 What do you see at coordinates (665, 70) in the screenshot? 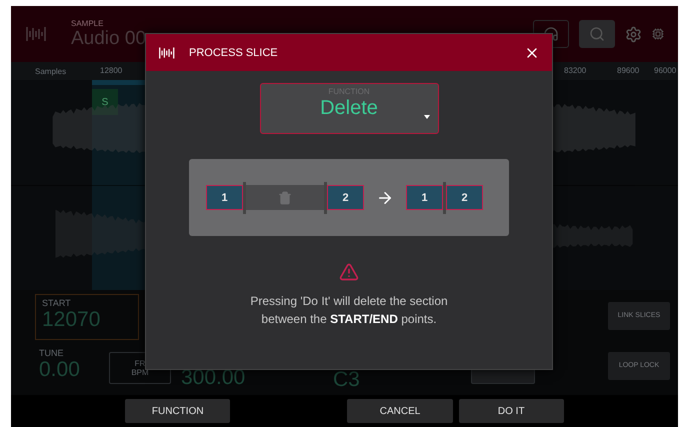
I see `ruler-tick-label: 96000` at bounding box center [665, 70].